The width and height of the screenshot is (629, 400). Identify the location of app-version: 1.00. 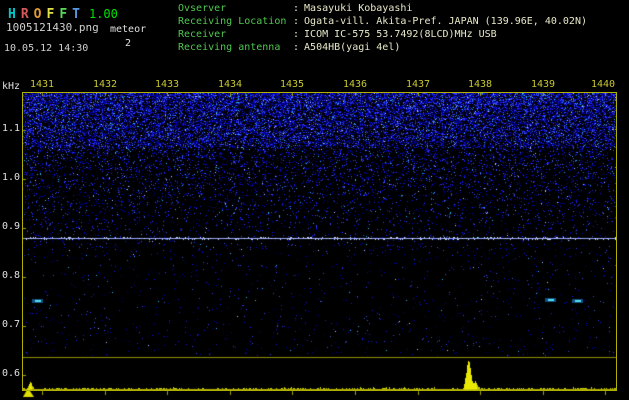
(103, 14).